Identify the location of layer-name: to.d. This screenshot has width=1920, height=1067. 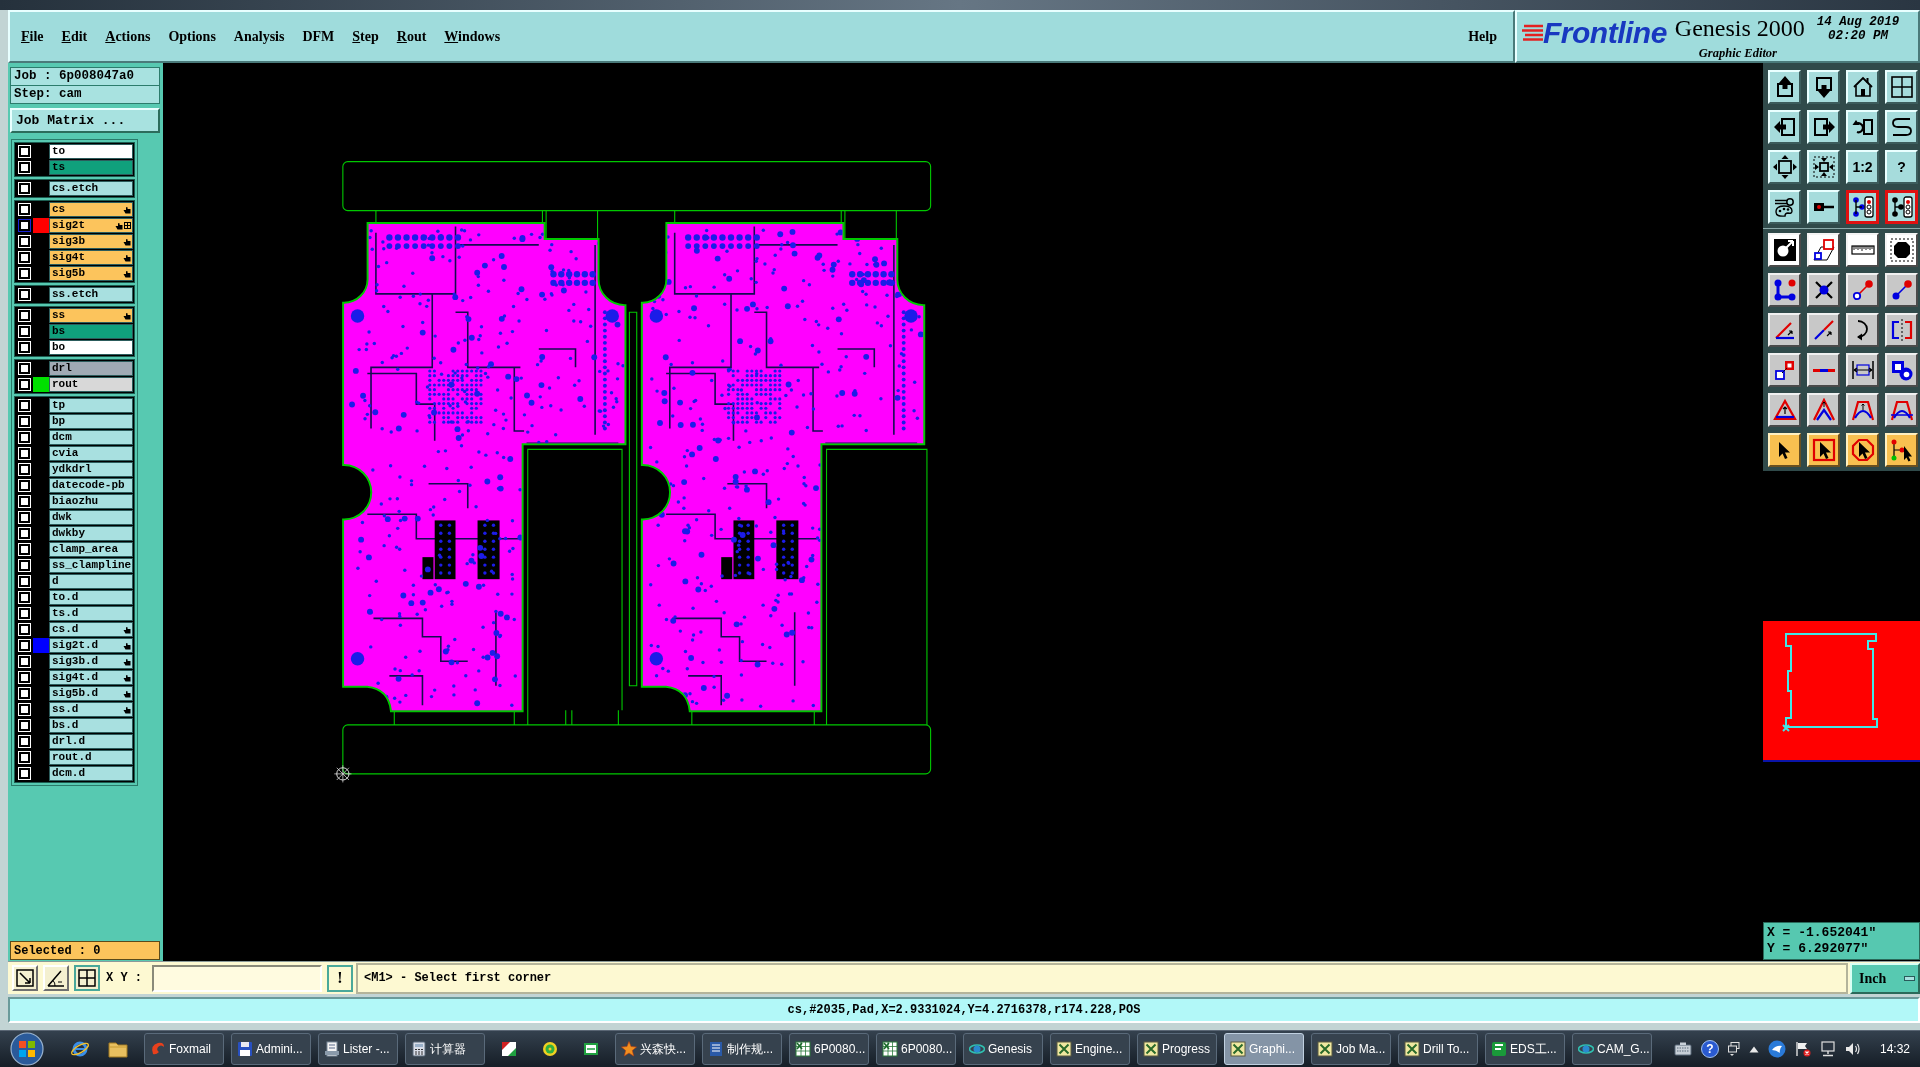
(91, 597).